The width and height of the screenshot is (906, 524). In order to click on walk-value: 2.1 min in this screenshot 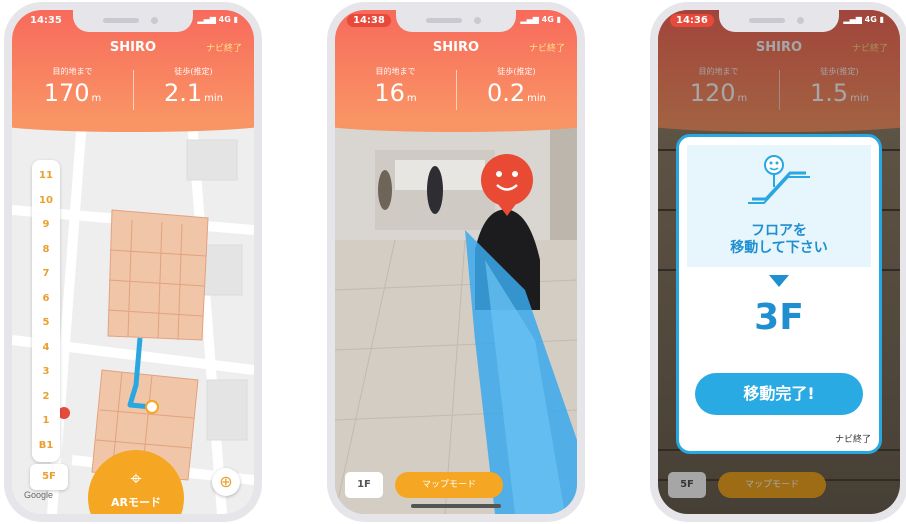, I will do `click(193, 93)`.